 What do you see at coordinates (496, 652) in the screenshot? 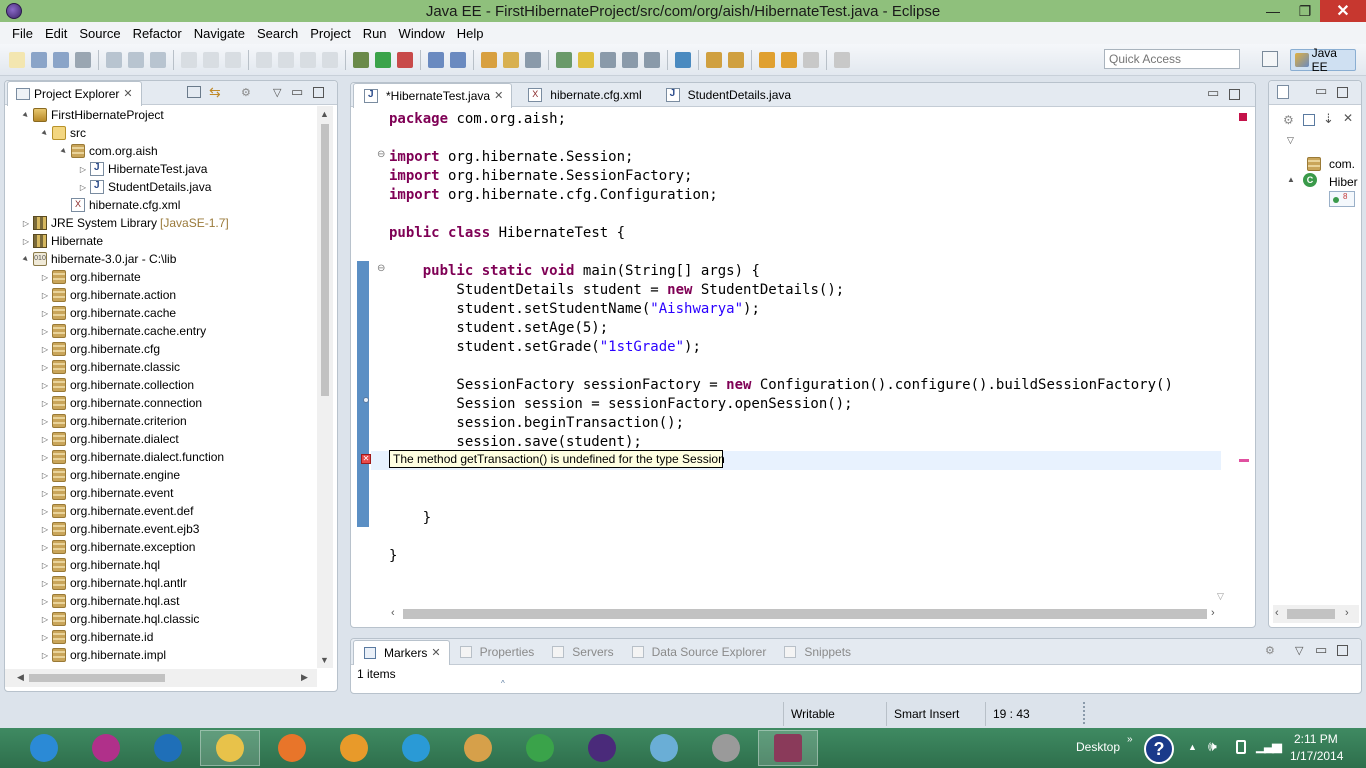
I see `tab-properties: Properties` at bounding box center [496, 652].